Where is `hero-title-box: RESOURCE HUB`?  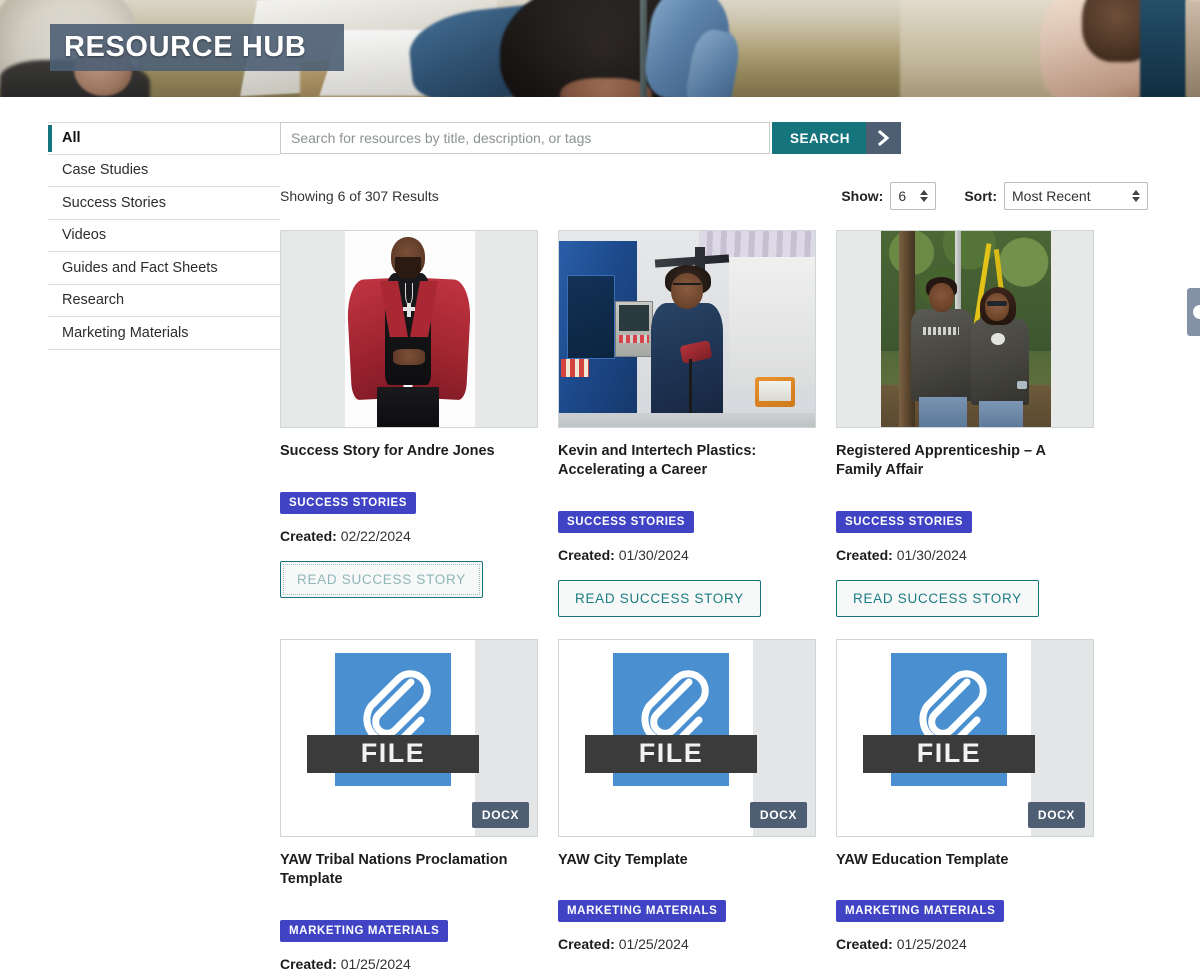 hero-title-box: RESOURCE HUB is located at coordinates (197, 47).